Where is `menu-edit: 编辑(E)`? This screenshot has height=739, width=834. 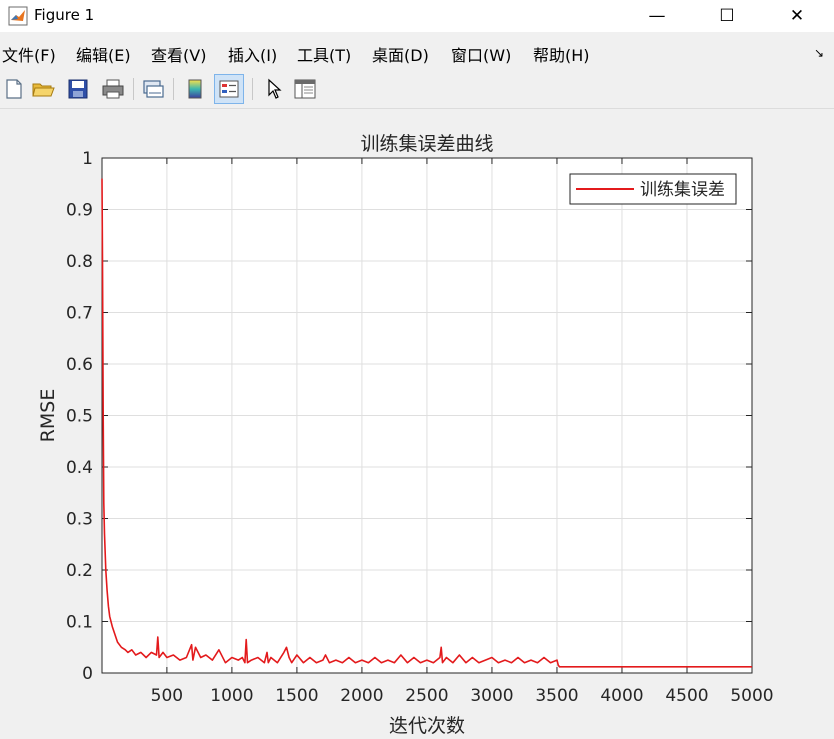 menu-edit: 编辑(E) is located at coordinates (103, 54).